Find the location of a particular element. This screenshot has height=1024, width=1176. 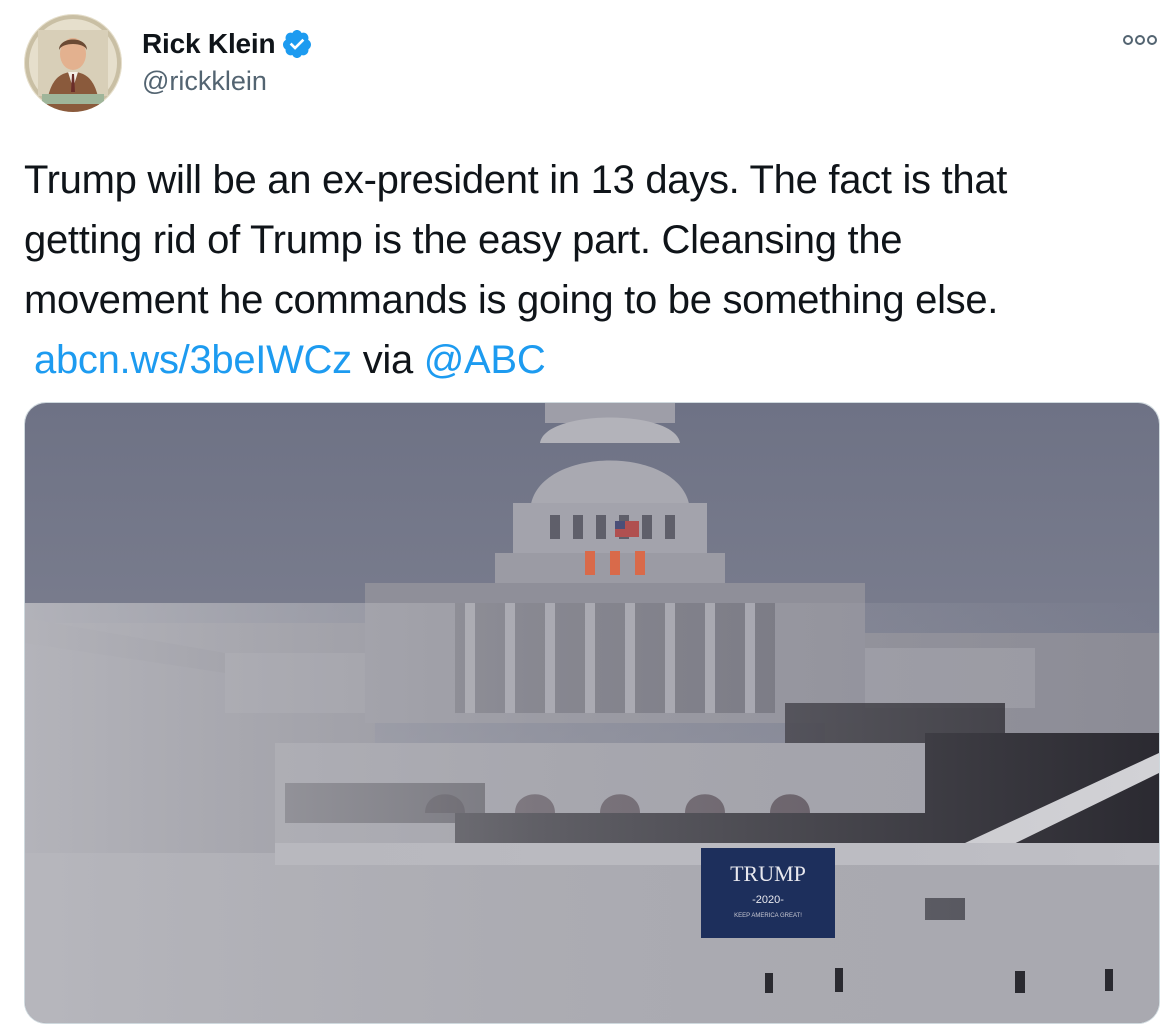

author-avatar is located at coordinates (73, 63).